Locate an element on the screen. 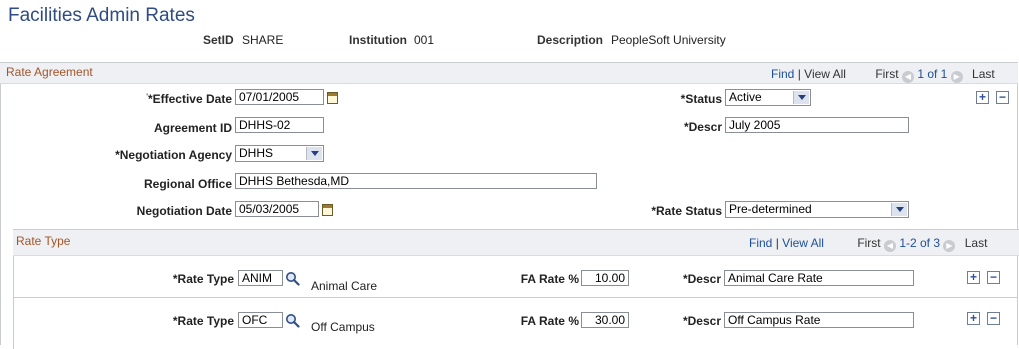 The height and width of the screenshot is (349, 1019). negotiation-date-input: 05/03/2005 is located at coordinates (277, 209).